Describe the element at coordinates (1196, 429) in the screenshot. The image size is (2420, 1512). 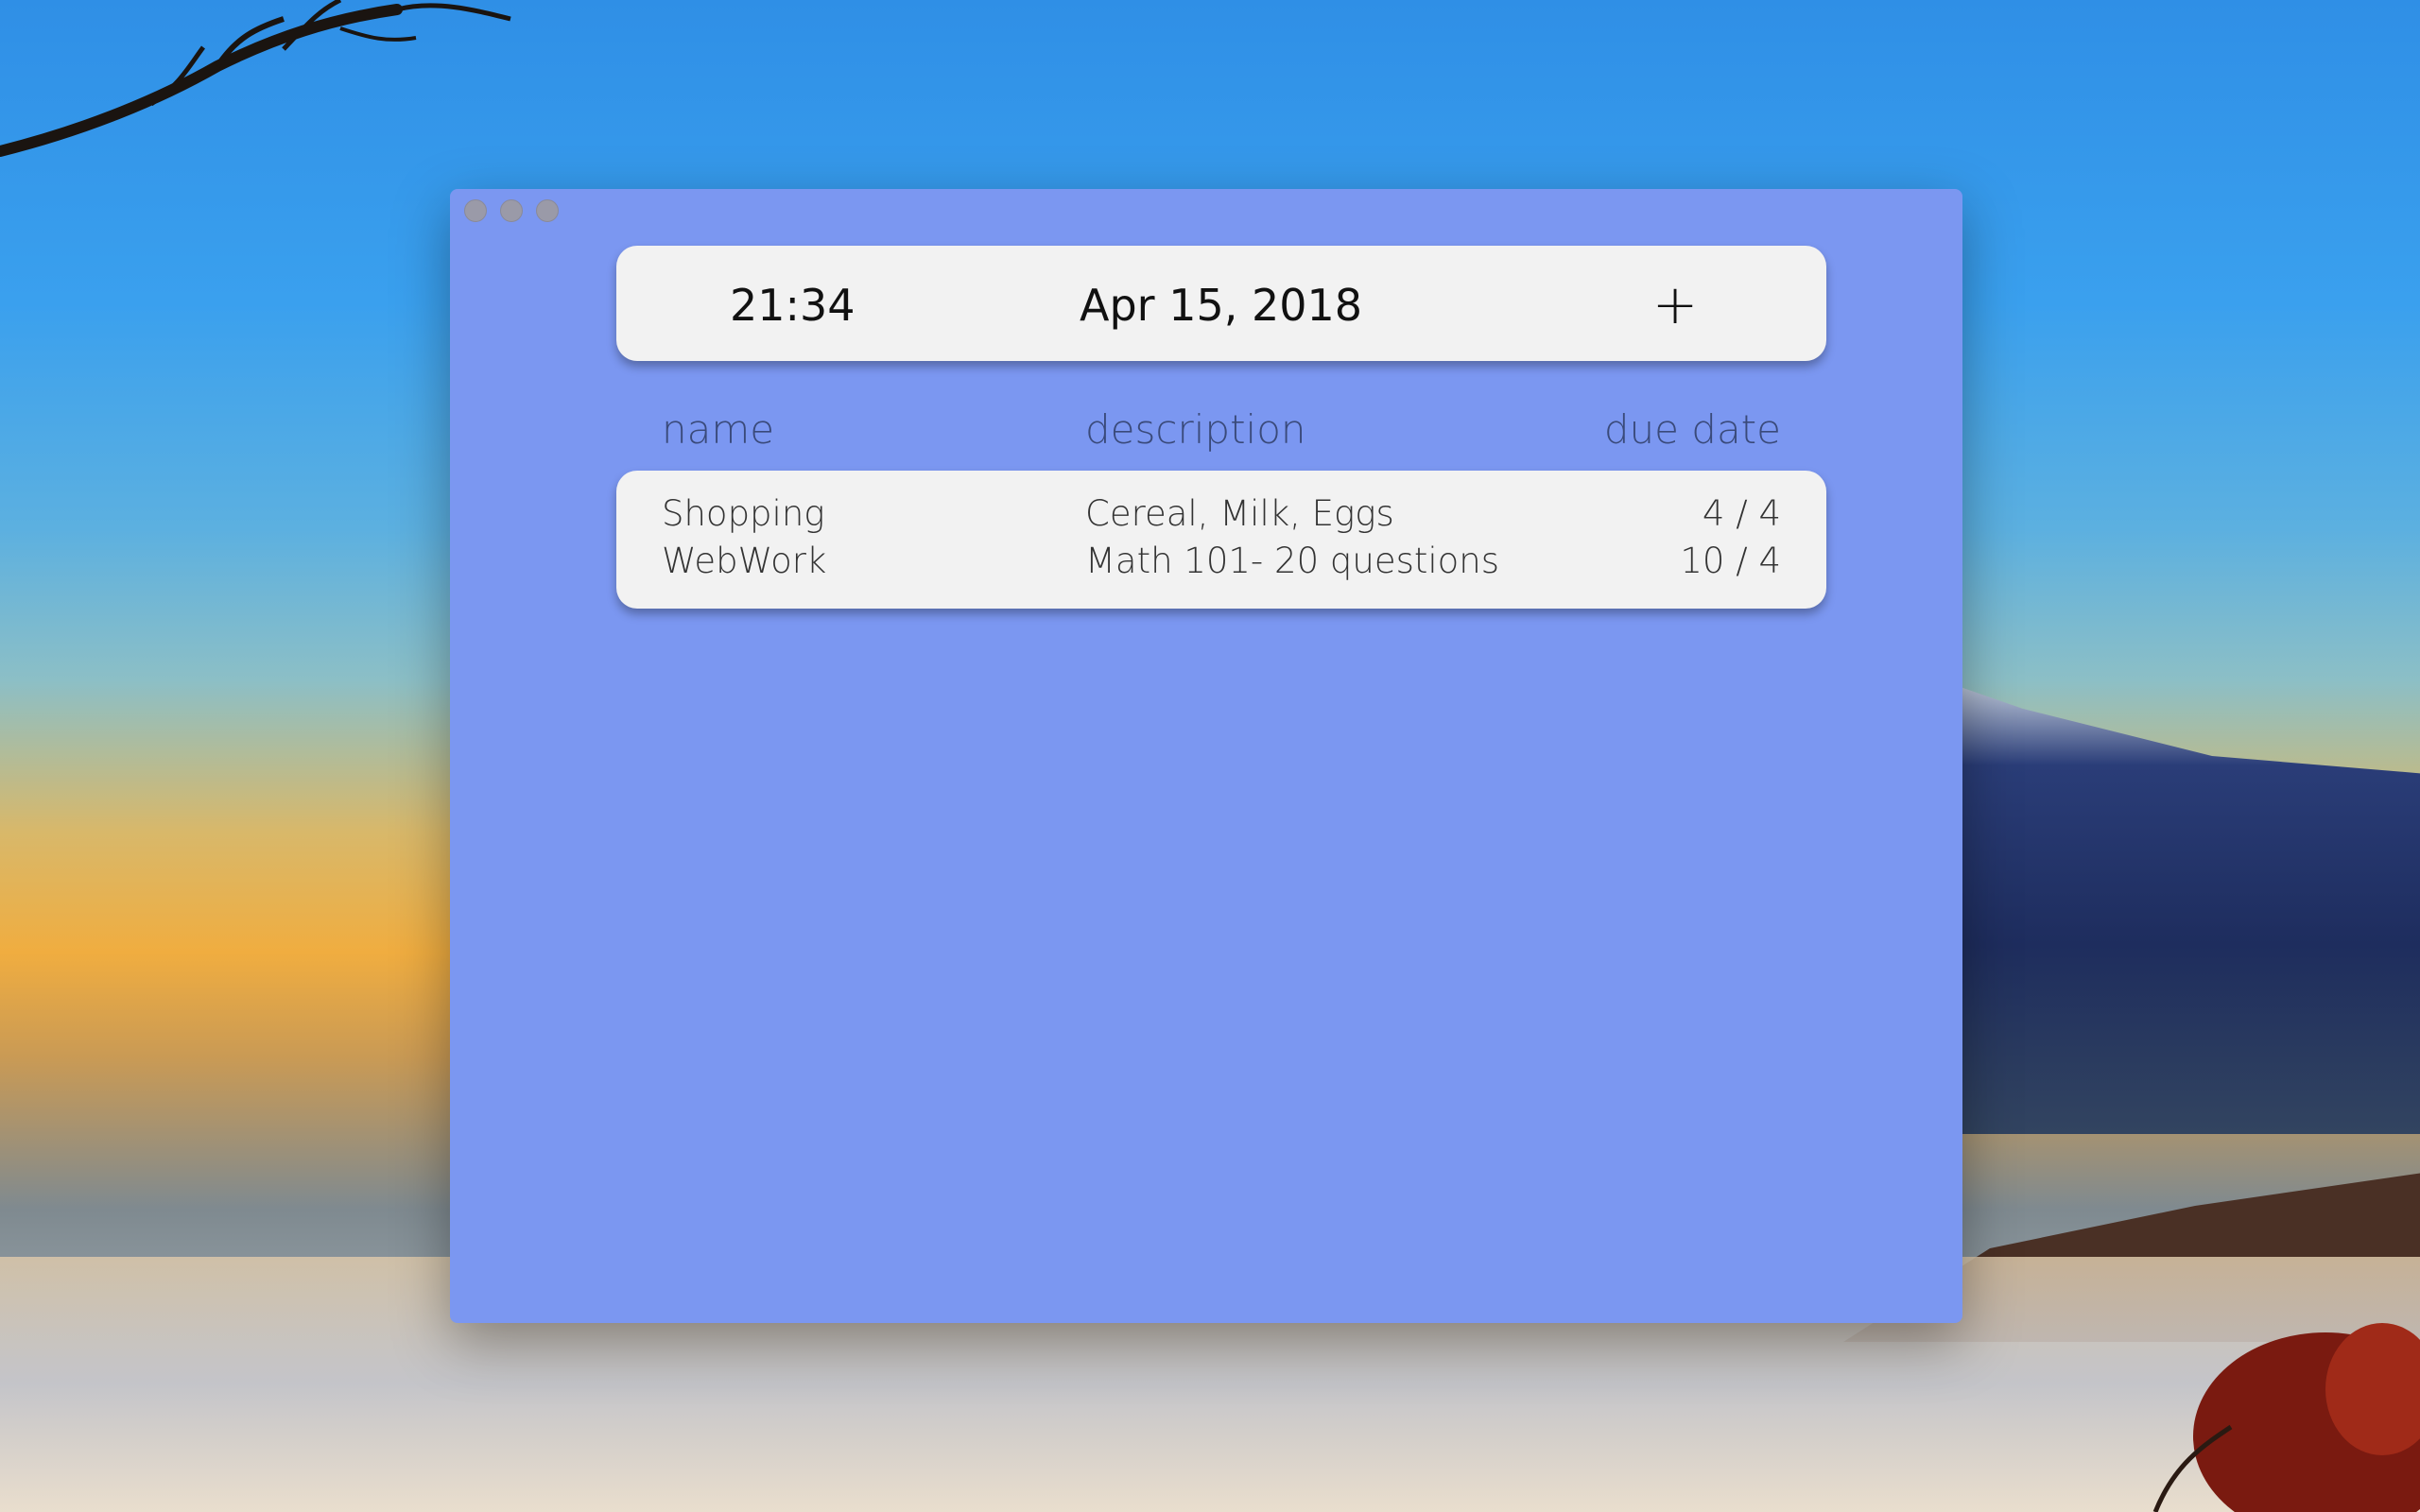
I see `column-header-description: description` at that location.